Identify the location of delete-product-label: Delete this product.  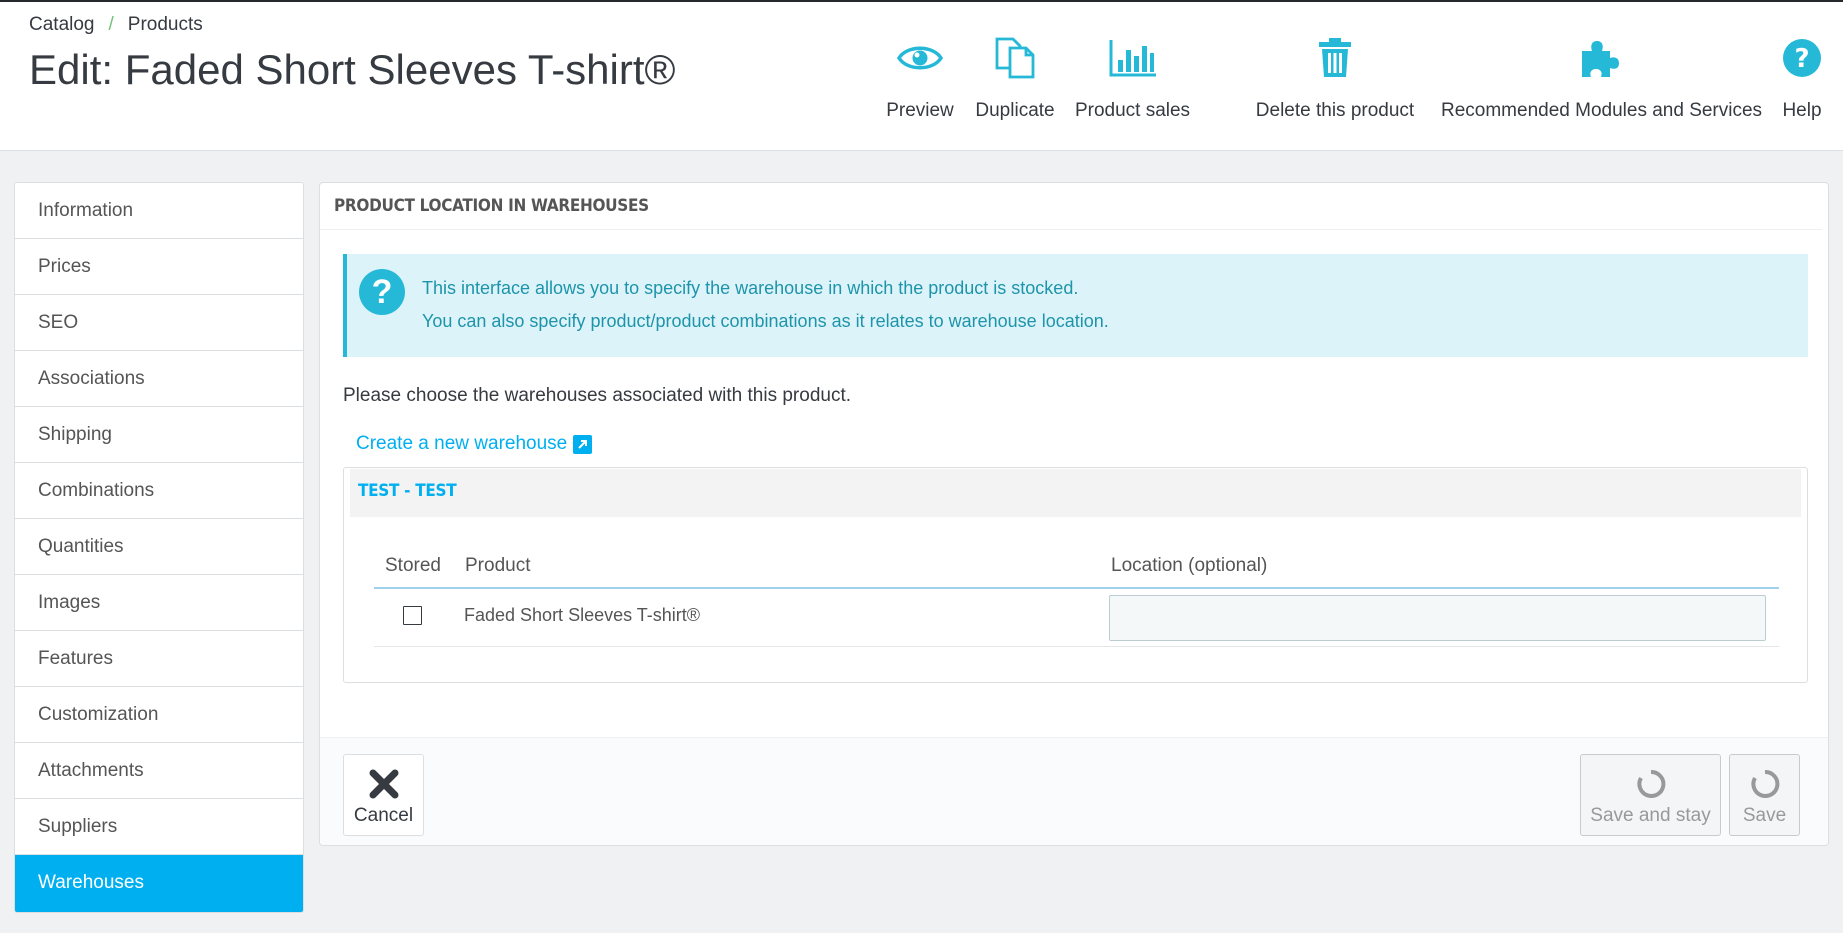
(1335, 110).